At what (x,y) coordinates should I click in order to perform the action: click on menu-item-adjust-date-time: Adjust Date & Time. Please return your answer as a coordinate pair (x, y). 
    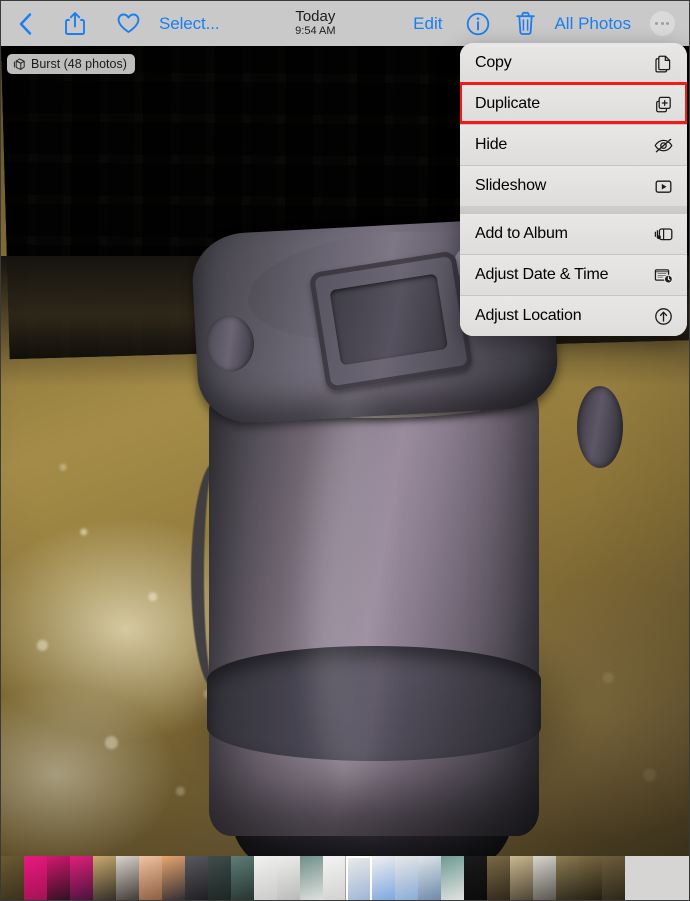
    Looking at the image, I should click on (573, 275).